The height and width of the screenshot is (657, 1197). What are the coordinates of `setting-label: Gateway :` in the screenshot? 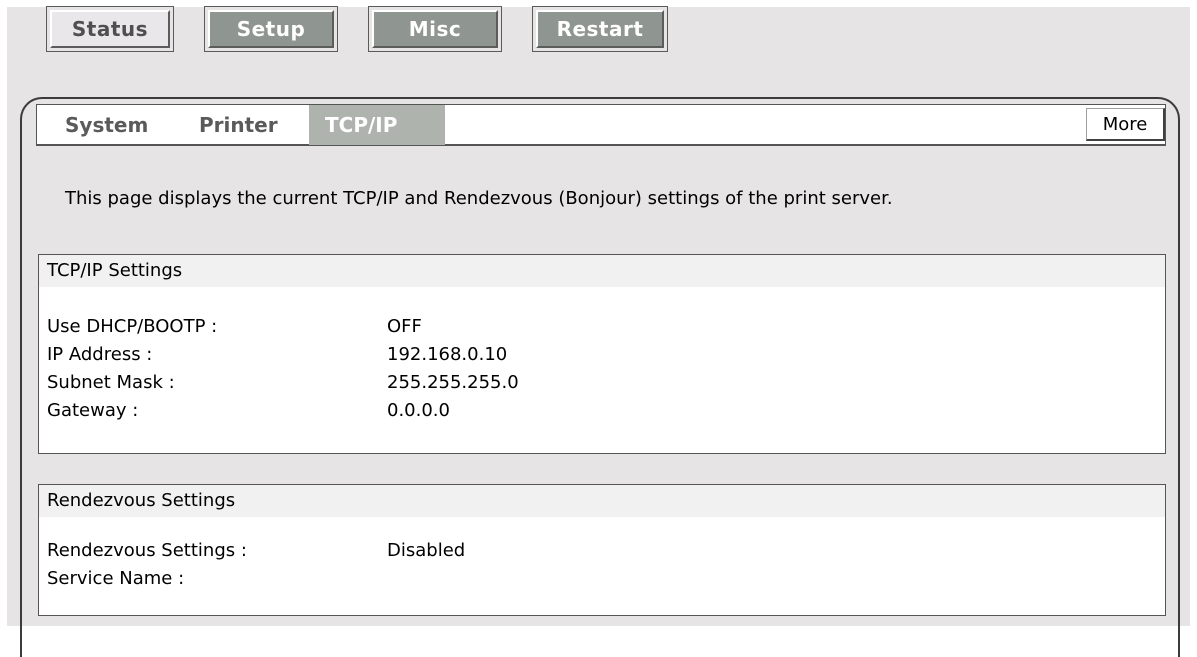 It's located at (93, 410).